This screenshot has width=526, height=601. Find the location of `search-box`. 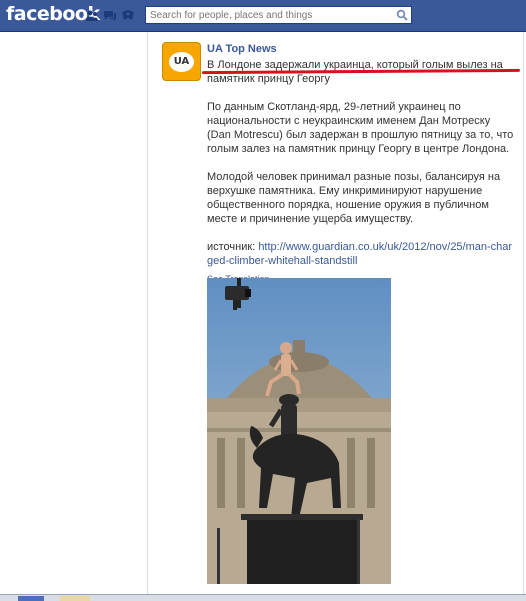

search-box is located at coordinates (278, 15).